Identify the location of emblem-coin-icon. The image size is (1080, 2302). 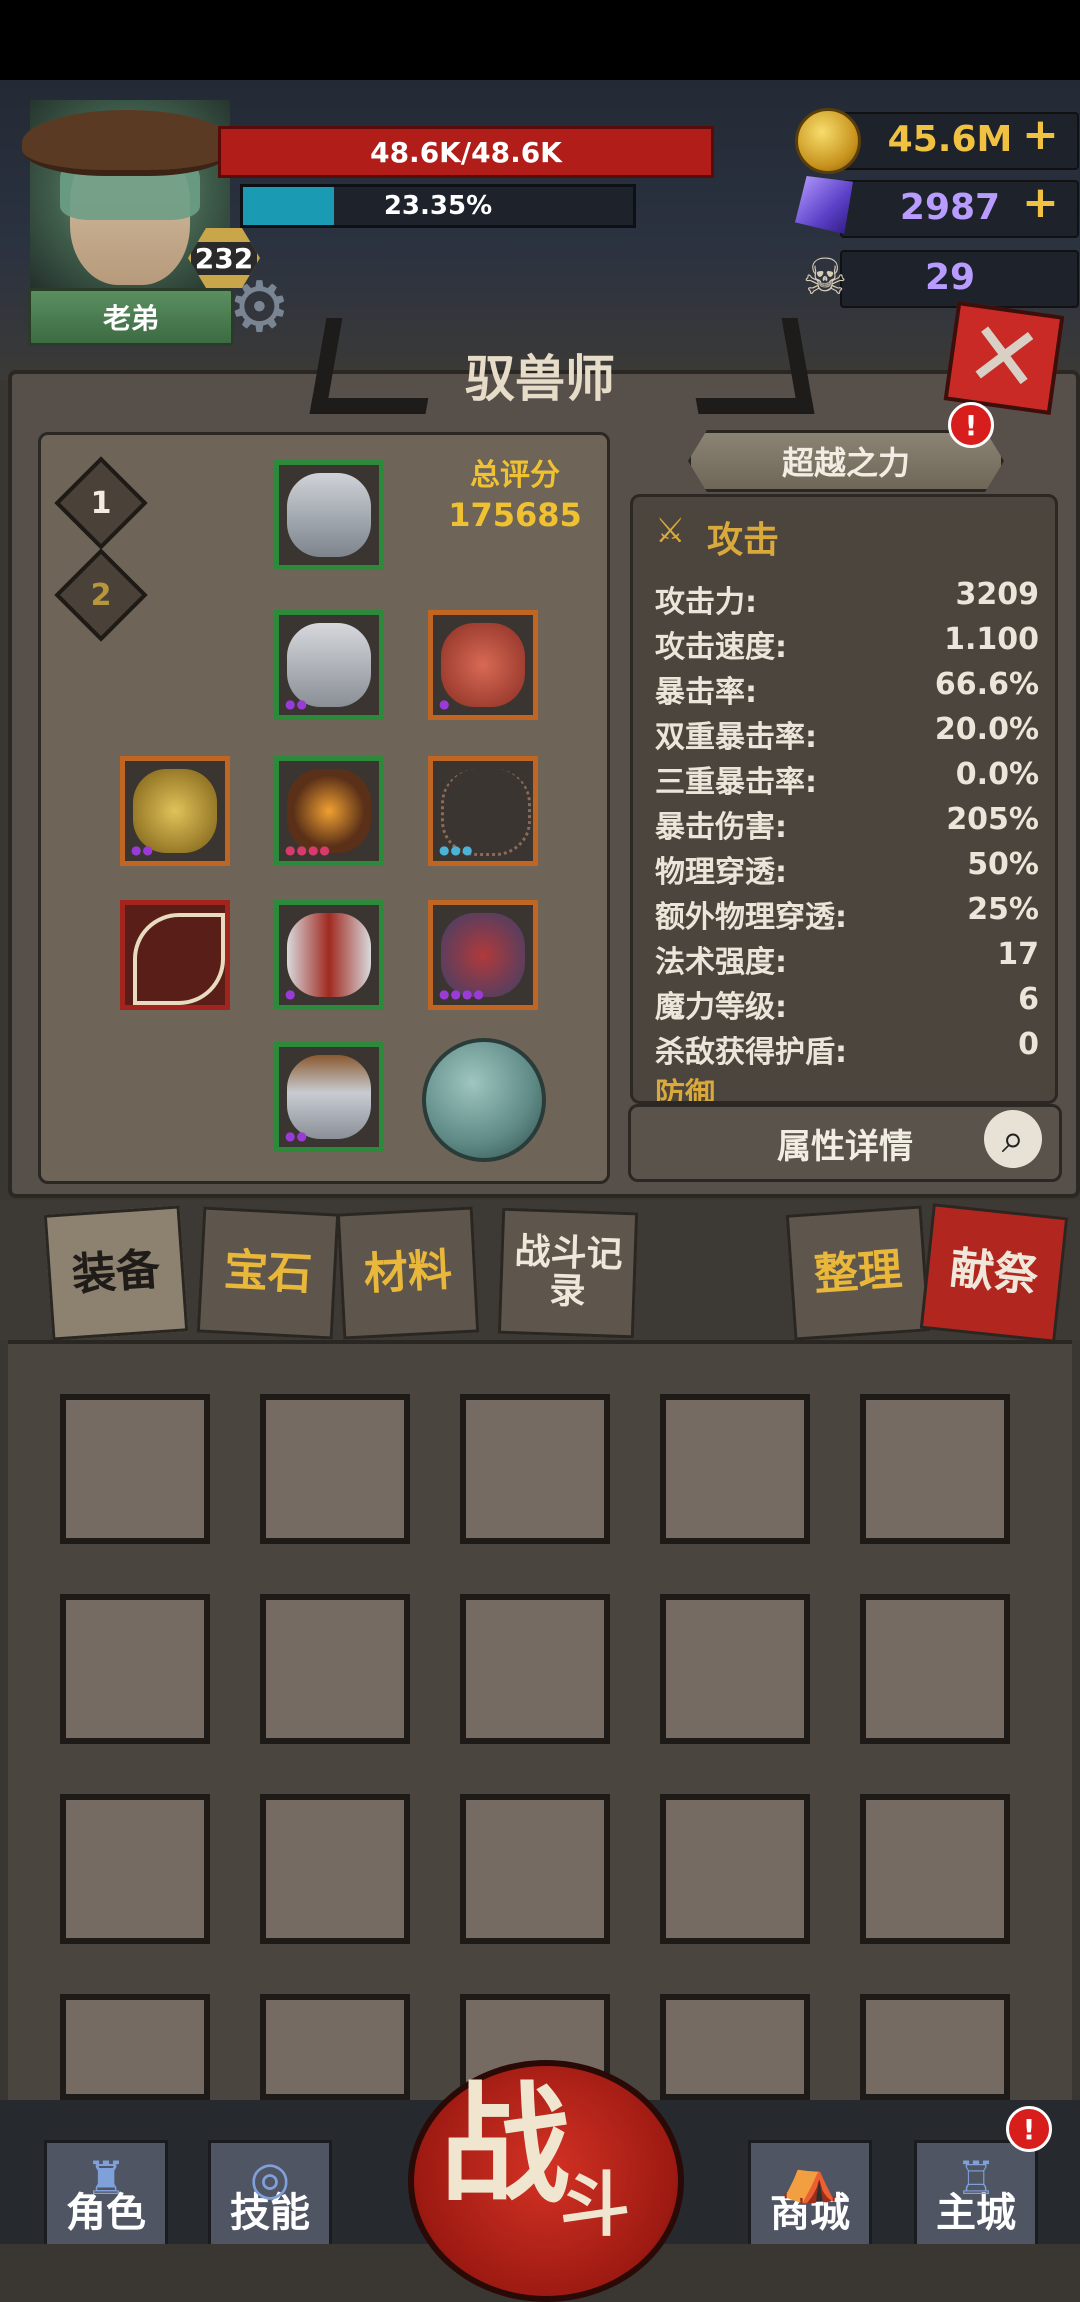
(484, 1100).